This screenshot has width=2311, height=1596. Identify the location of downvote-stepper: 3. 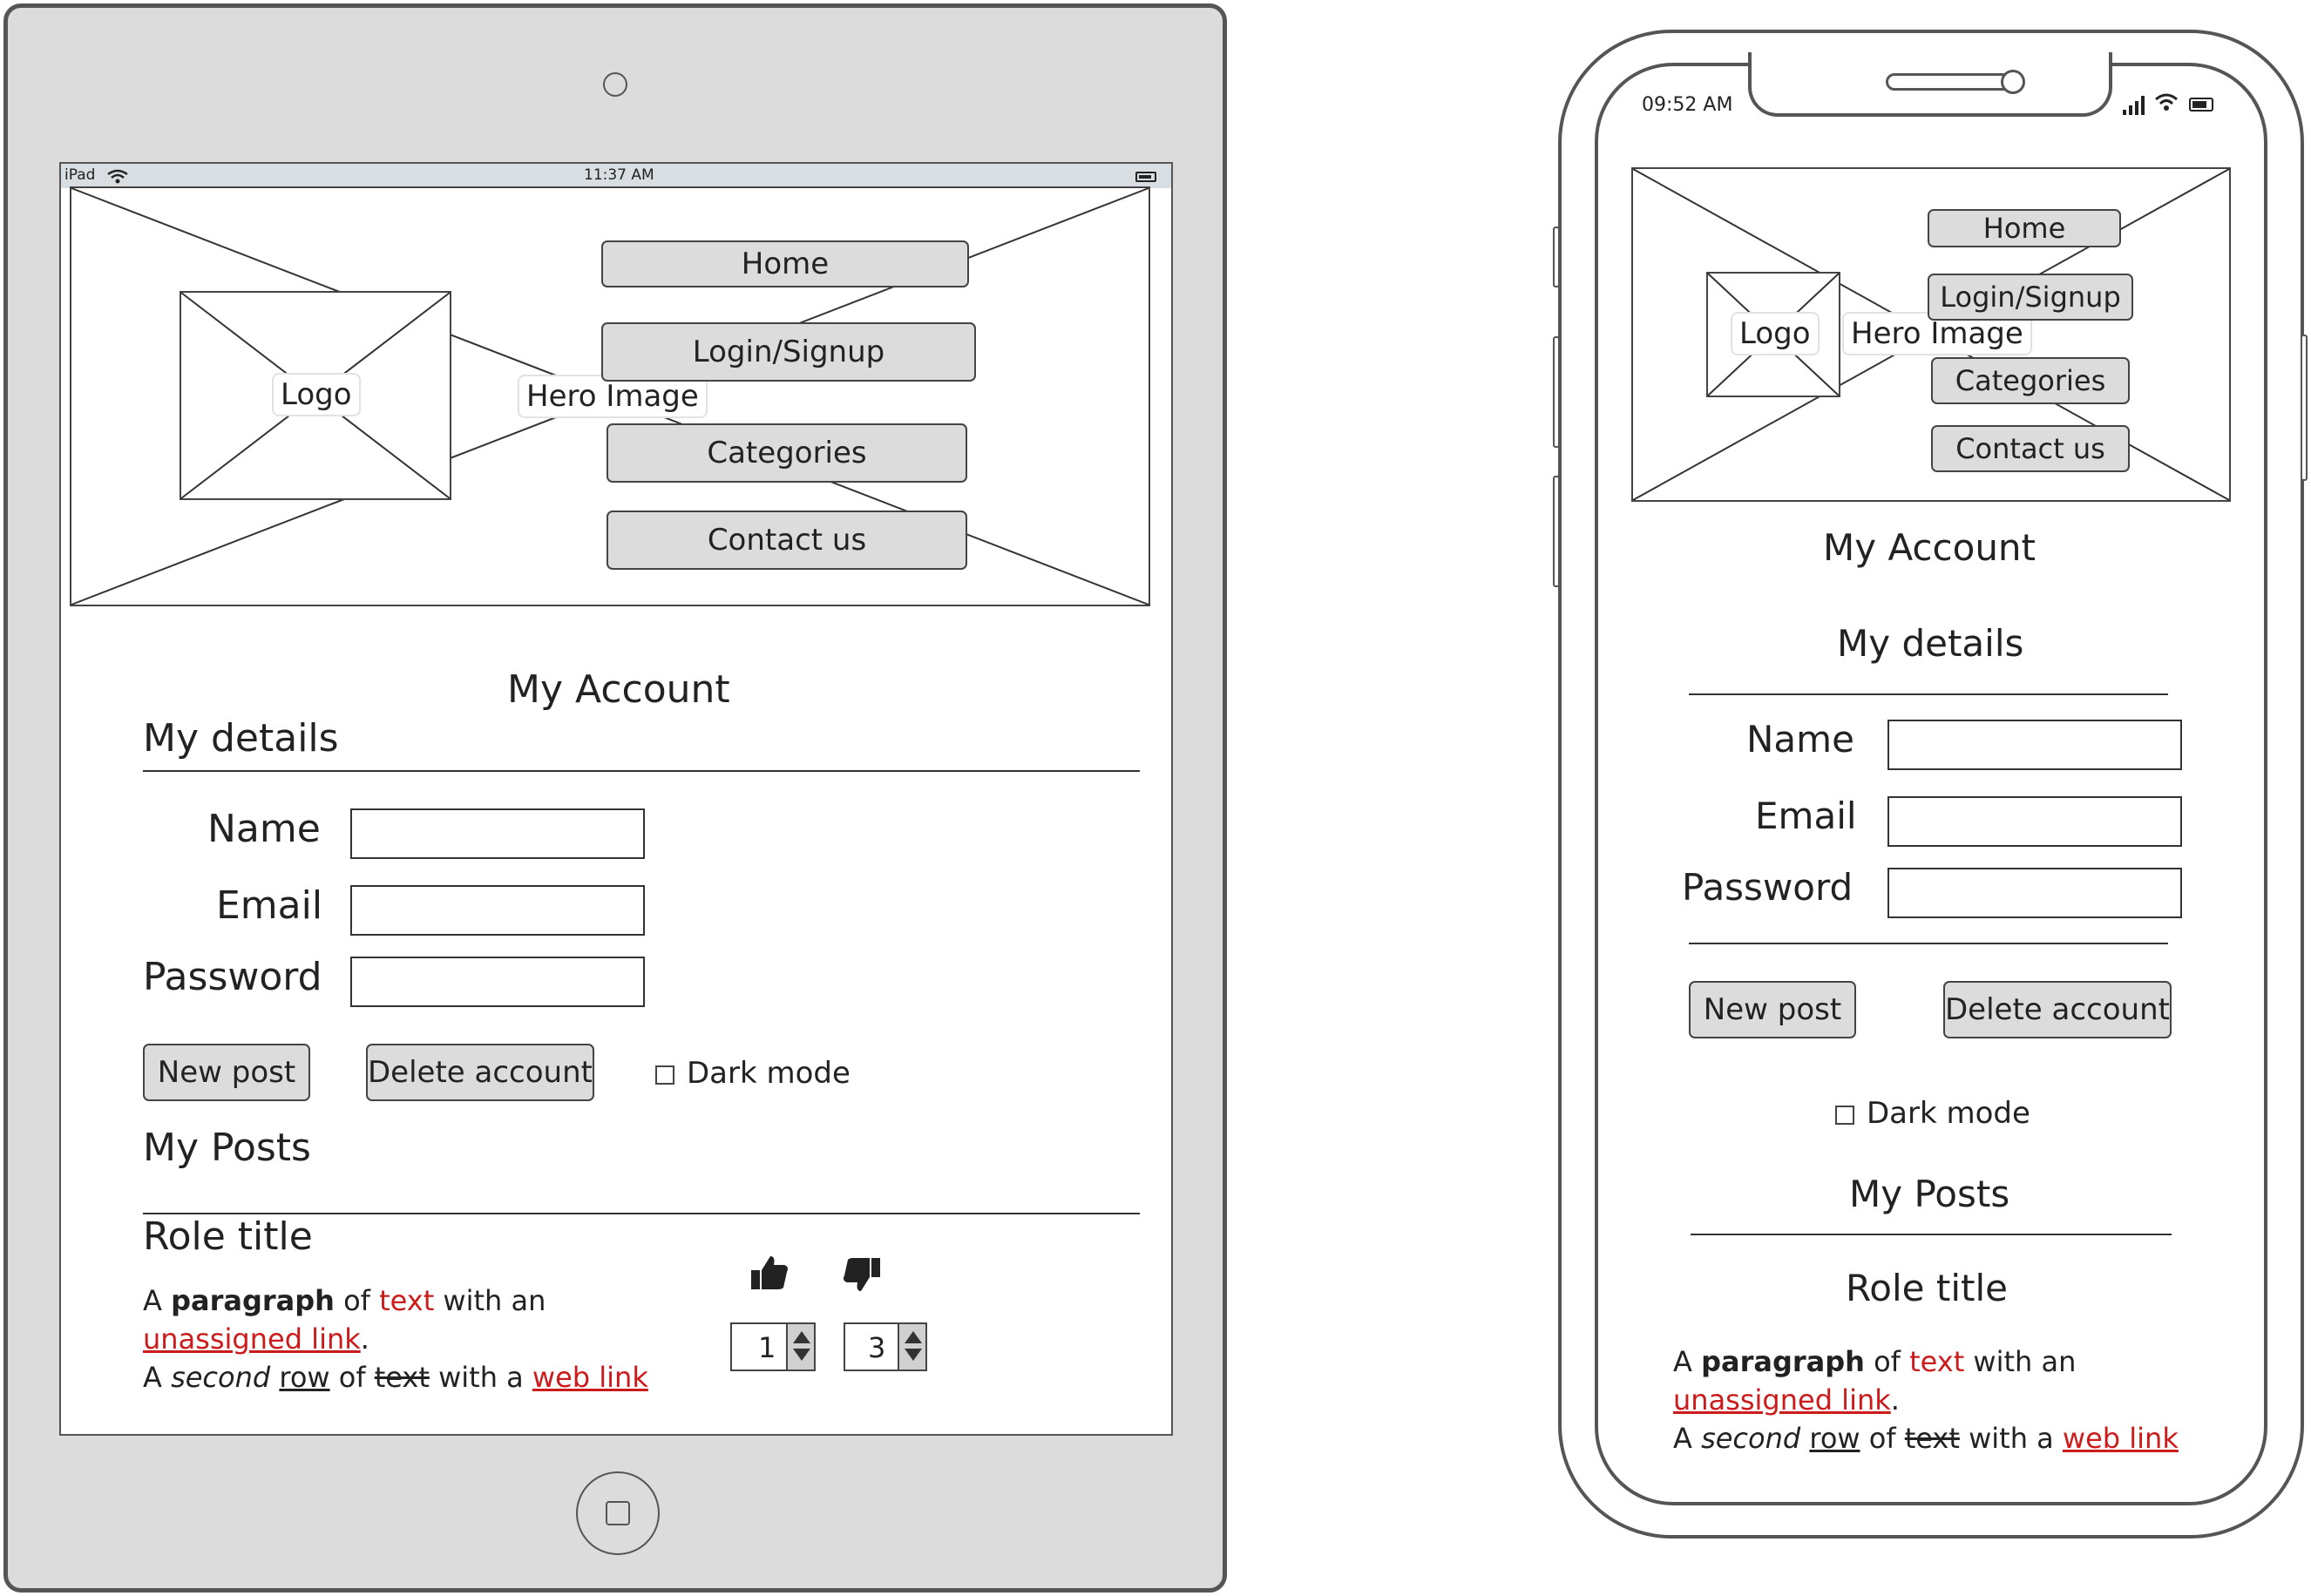
(885, 1346).